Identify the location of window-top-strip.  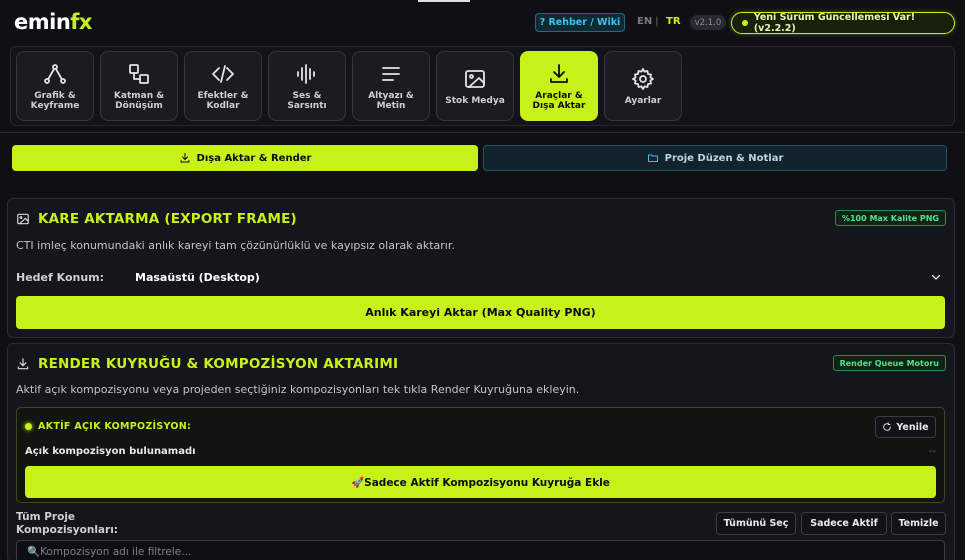
(444, 1).